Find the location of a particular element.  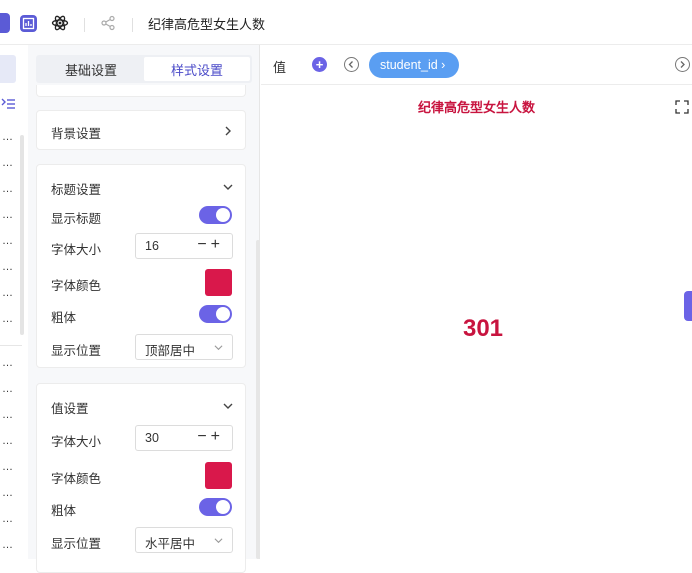

field-pill-student-id: student_id › is located at coordinates (414, 65).